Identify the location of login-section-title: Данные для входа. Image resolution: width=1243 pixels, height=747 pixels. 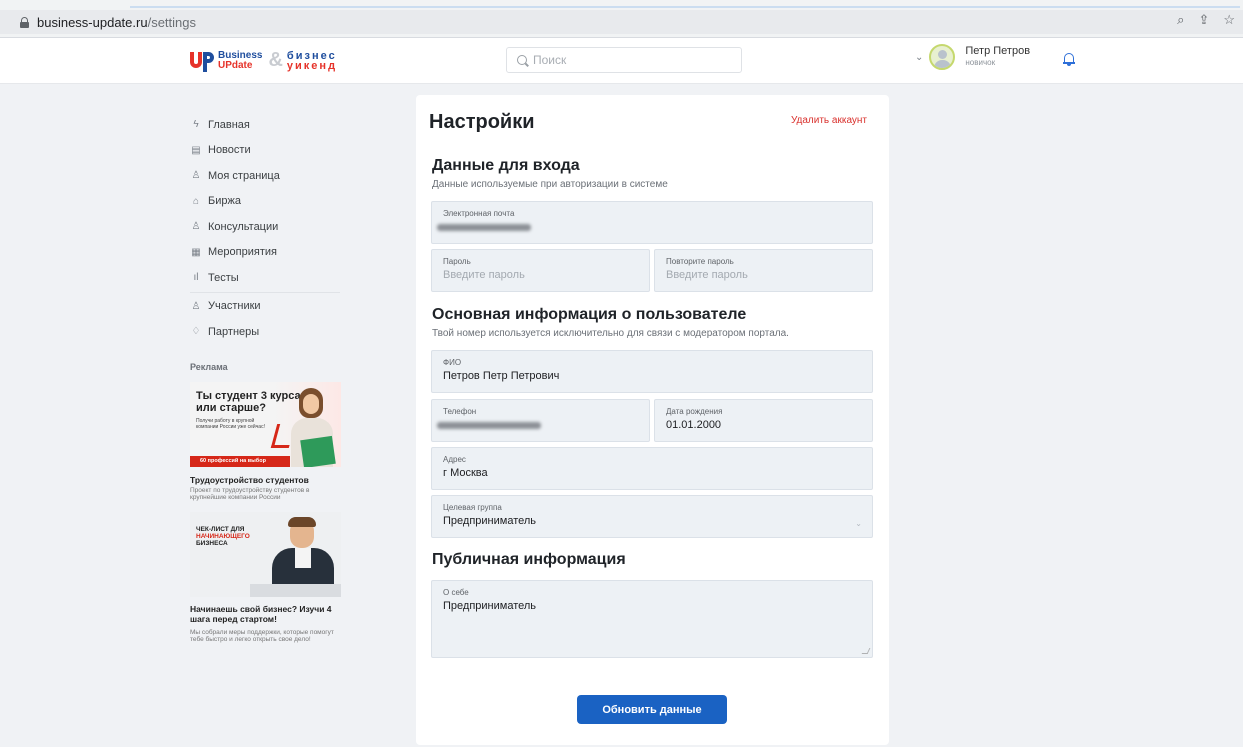
(506, 165).